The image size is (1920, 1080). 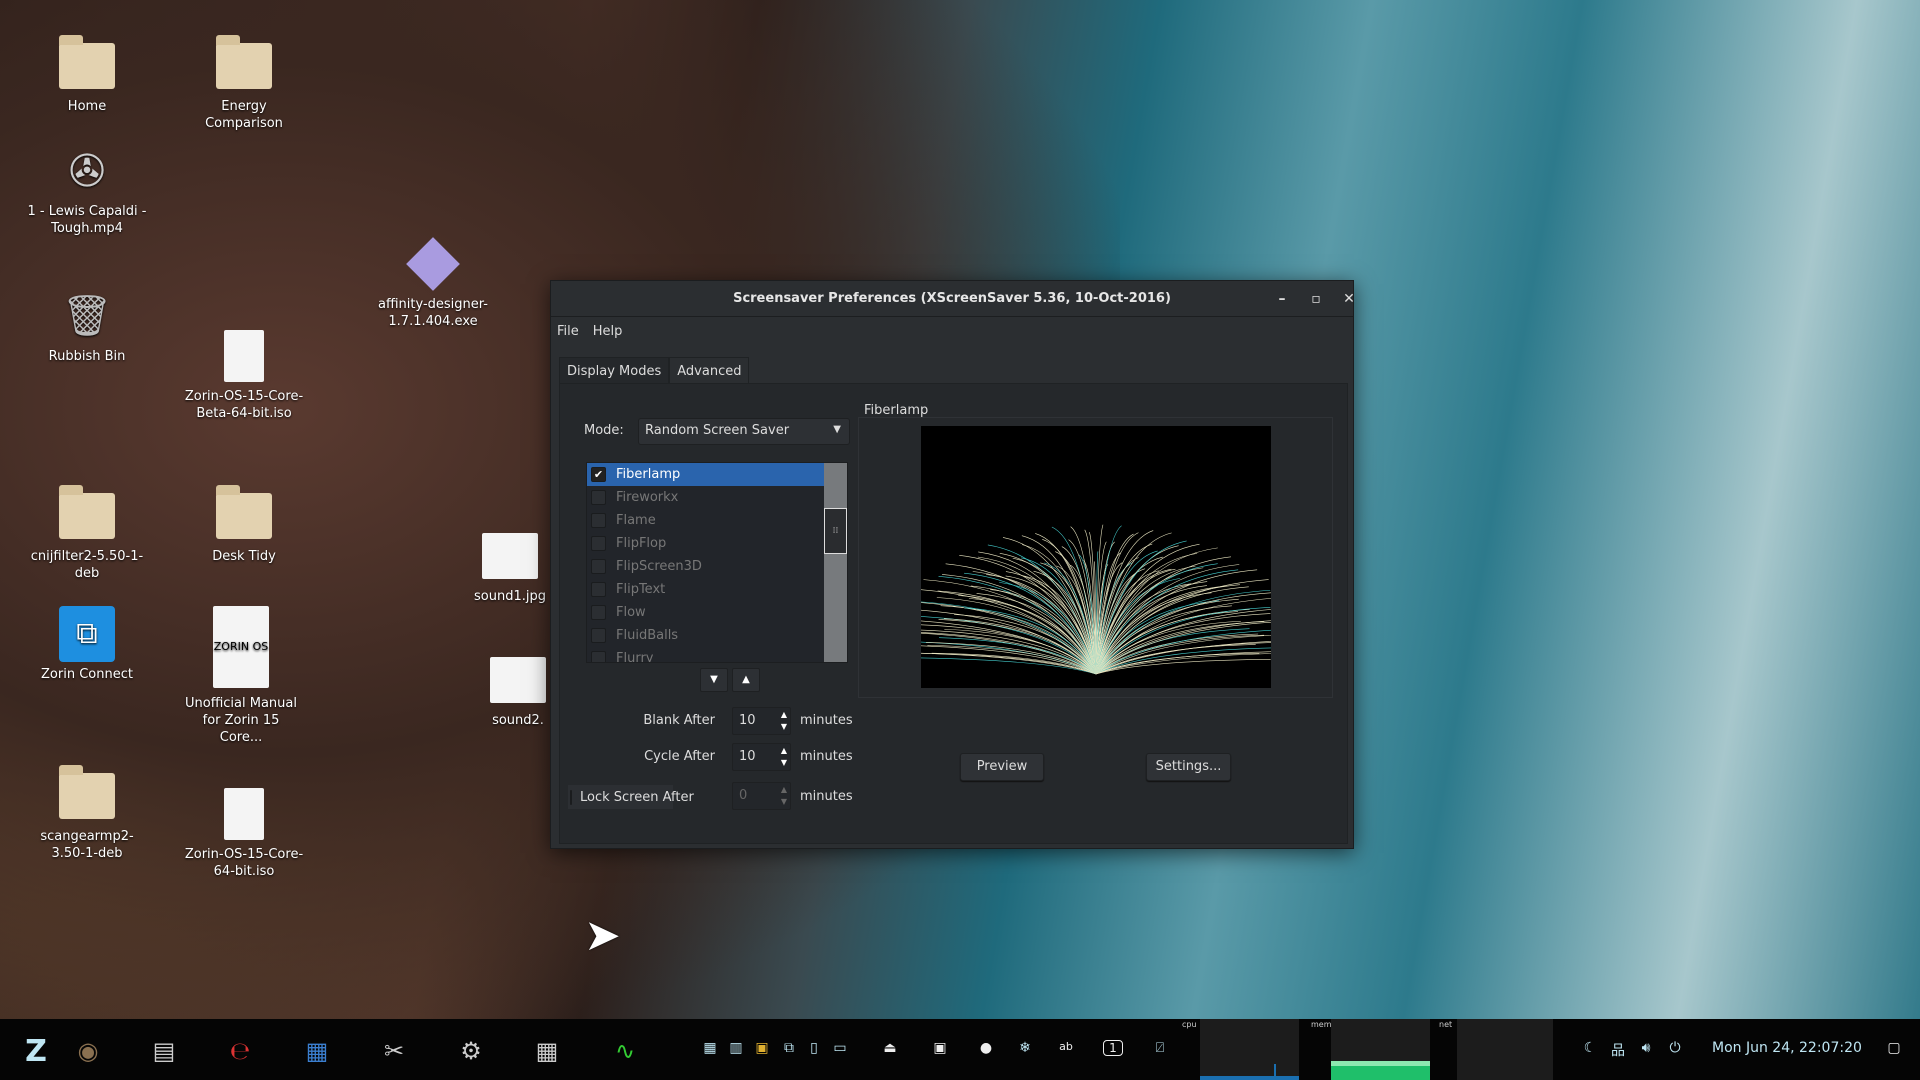 What do you see at coordinates (1282, 299) in the screenshot?
I see `minimize-button: –` at bounding box center [1282, 299].